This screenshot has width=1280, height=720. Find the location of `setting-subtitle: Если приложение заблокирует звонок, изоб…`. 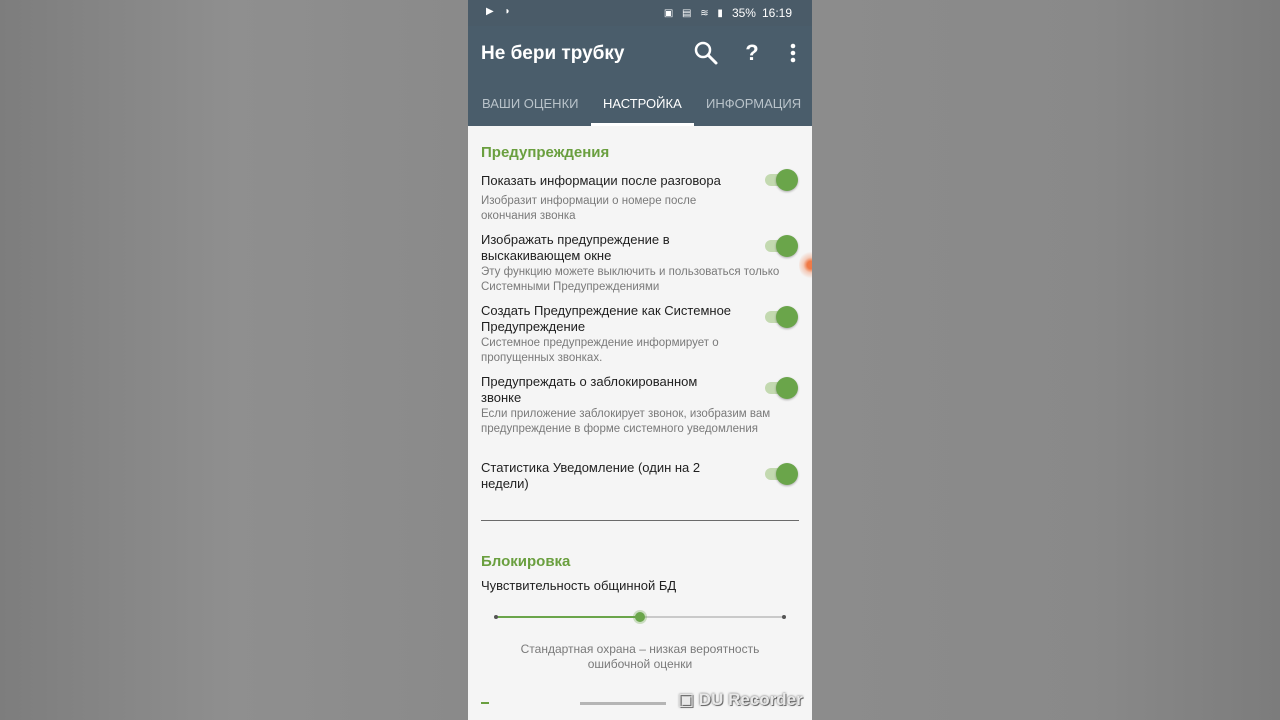

setting-subtitle: Если приложение заблокирует звонок, изоб… is located at coordinates (626, 421).